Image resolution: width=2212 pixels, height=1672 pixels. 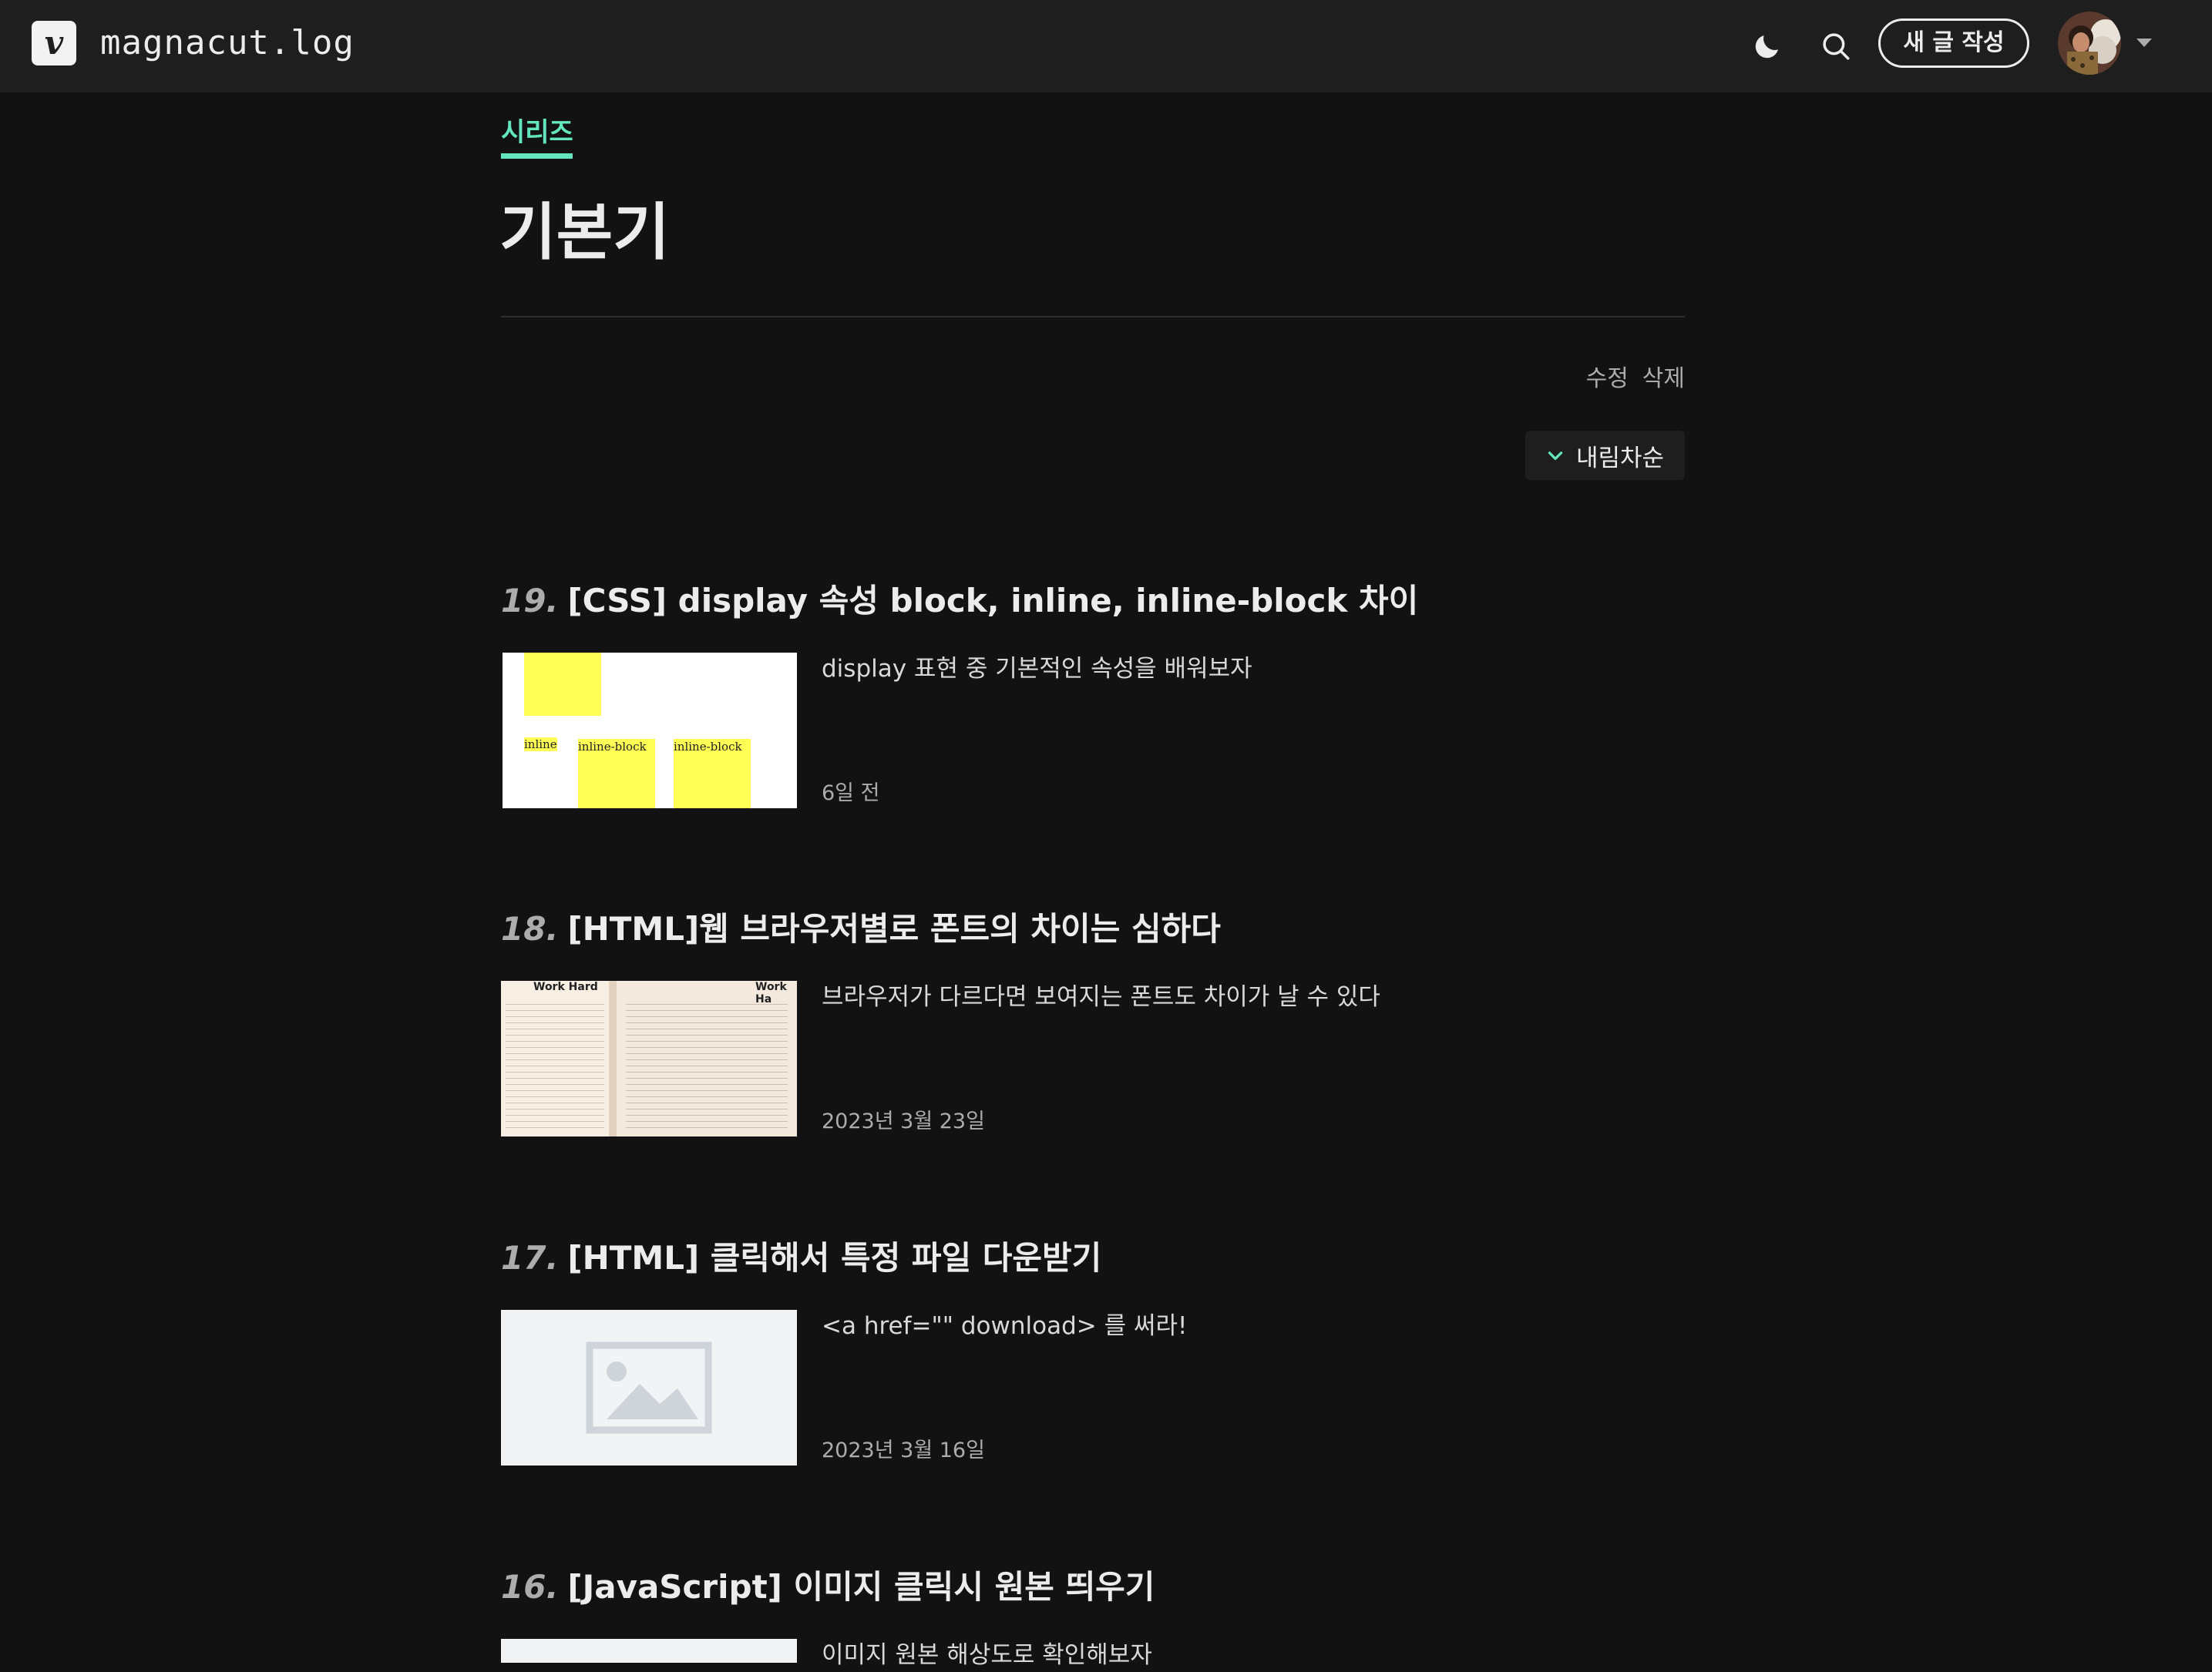 I want to click on post-title-link: 17. [HTML] 클릭해서 특정 파일 다운받기, so click(x=801, y=1258).